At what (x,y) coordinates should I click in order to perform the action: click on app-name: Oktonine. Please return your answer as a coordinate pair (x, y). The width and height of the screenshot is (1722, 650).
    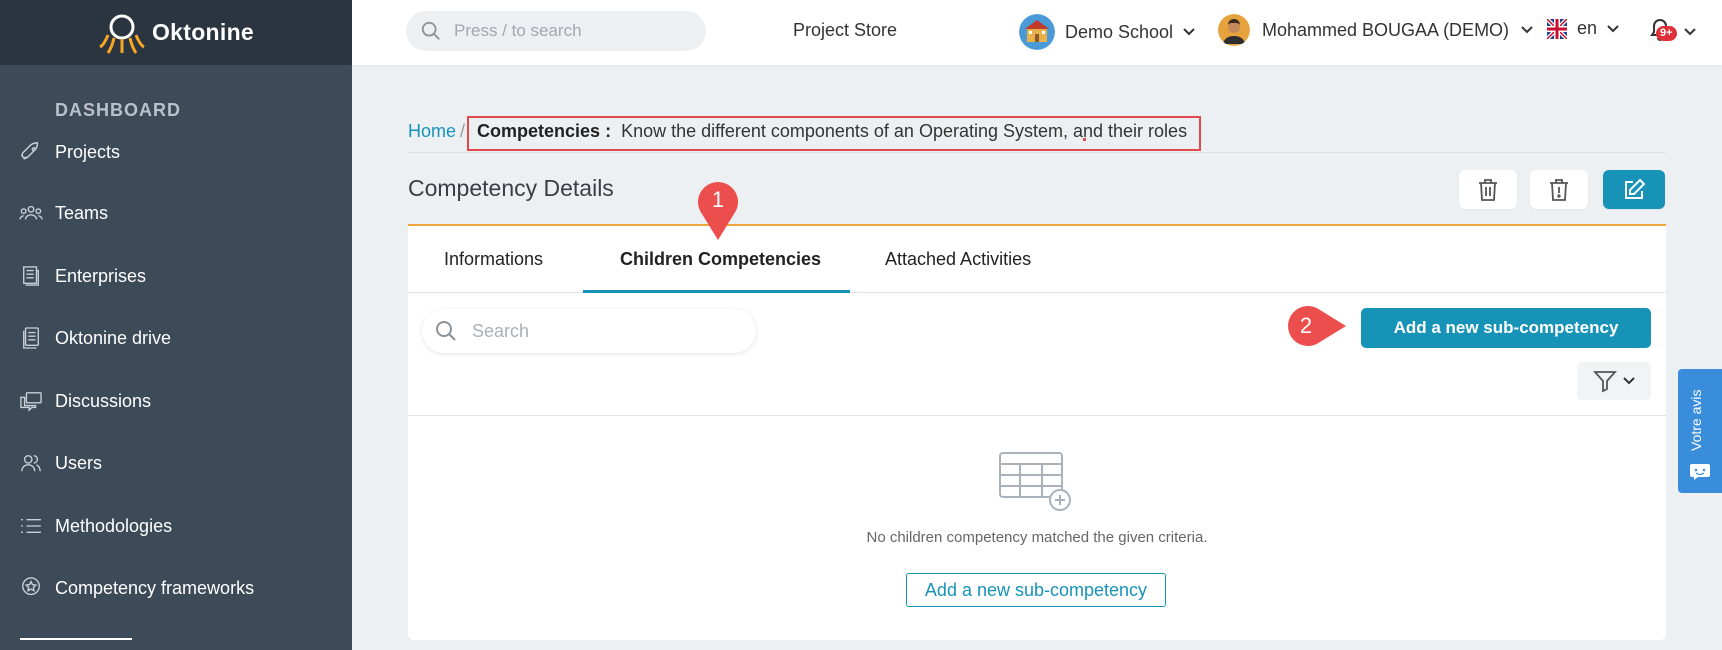
    Looking at the image, I should click on (203, 32).